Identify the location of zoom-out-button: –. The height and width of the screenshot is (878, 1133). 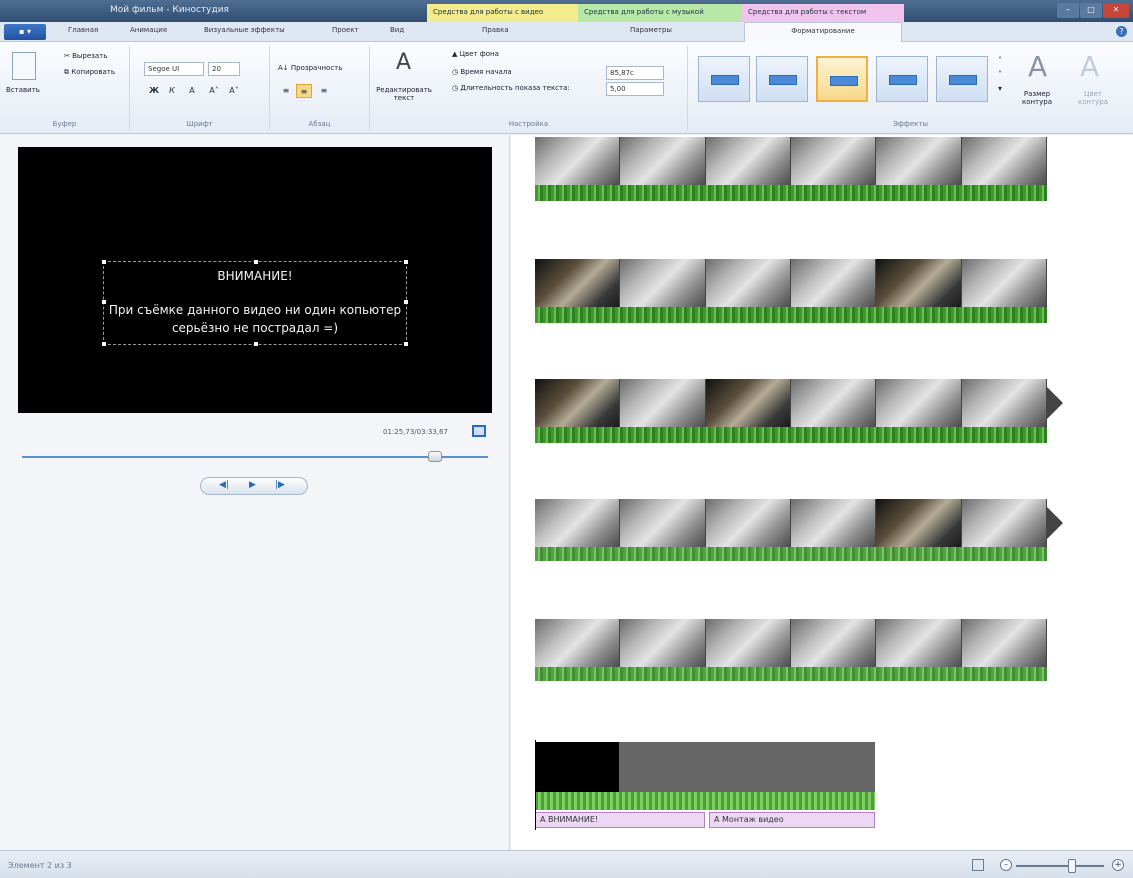
(1006, 865).